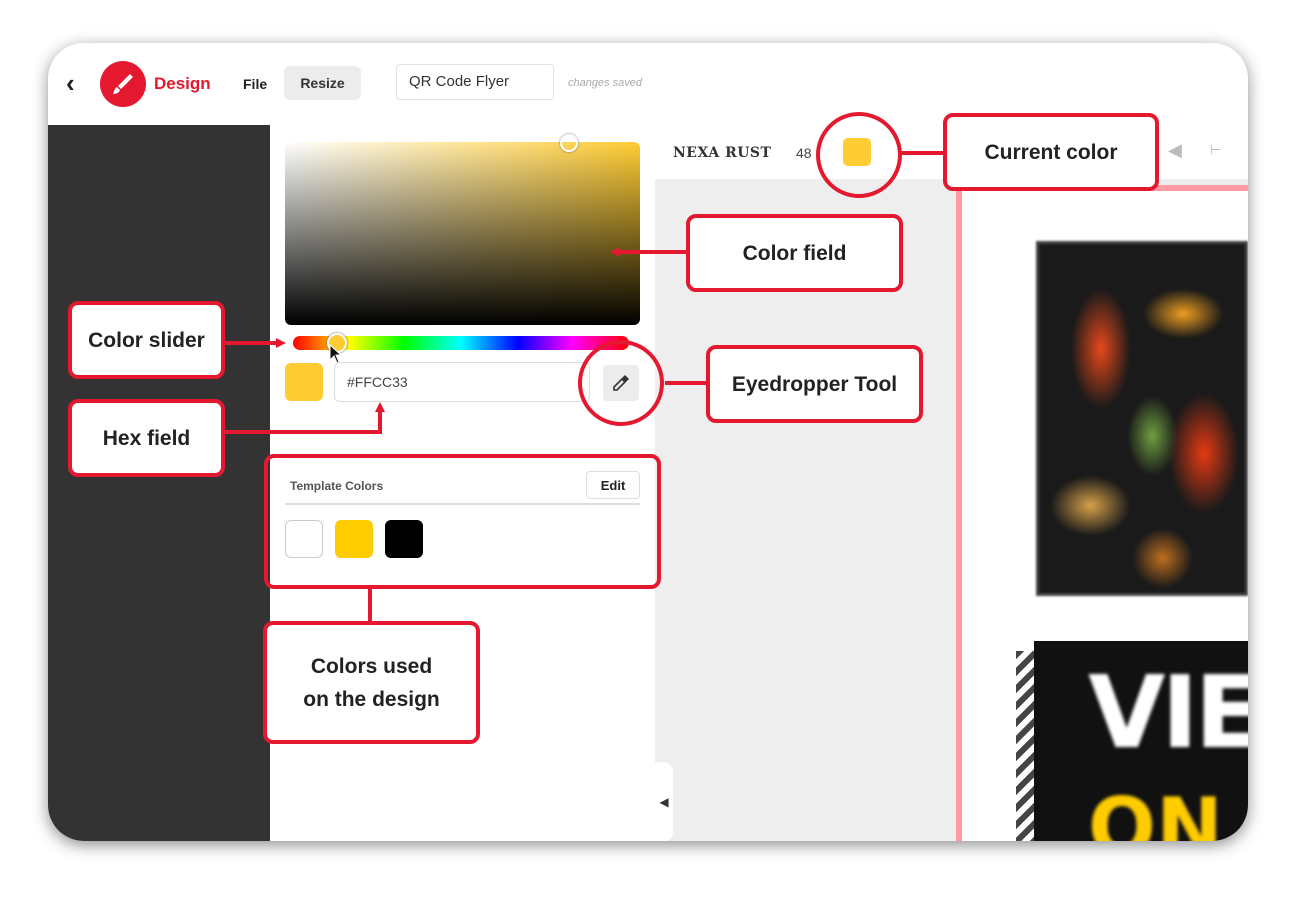 This screenshot has width=1300, height=900. Describe the element at coordinates (146, 438) in the screenshot. I see `callout-hex-field: Hex field` at that location.